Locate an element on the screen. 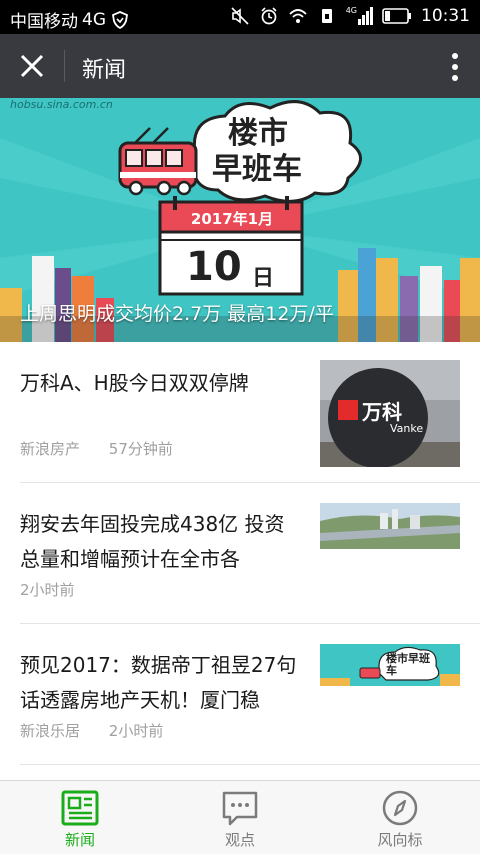 This screenshot has height=854, width=480. banner-caption: 上周思明成交均价2.7万 最高12万/平 is located at coordinates (177, 314).